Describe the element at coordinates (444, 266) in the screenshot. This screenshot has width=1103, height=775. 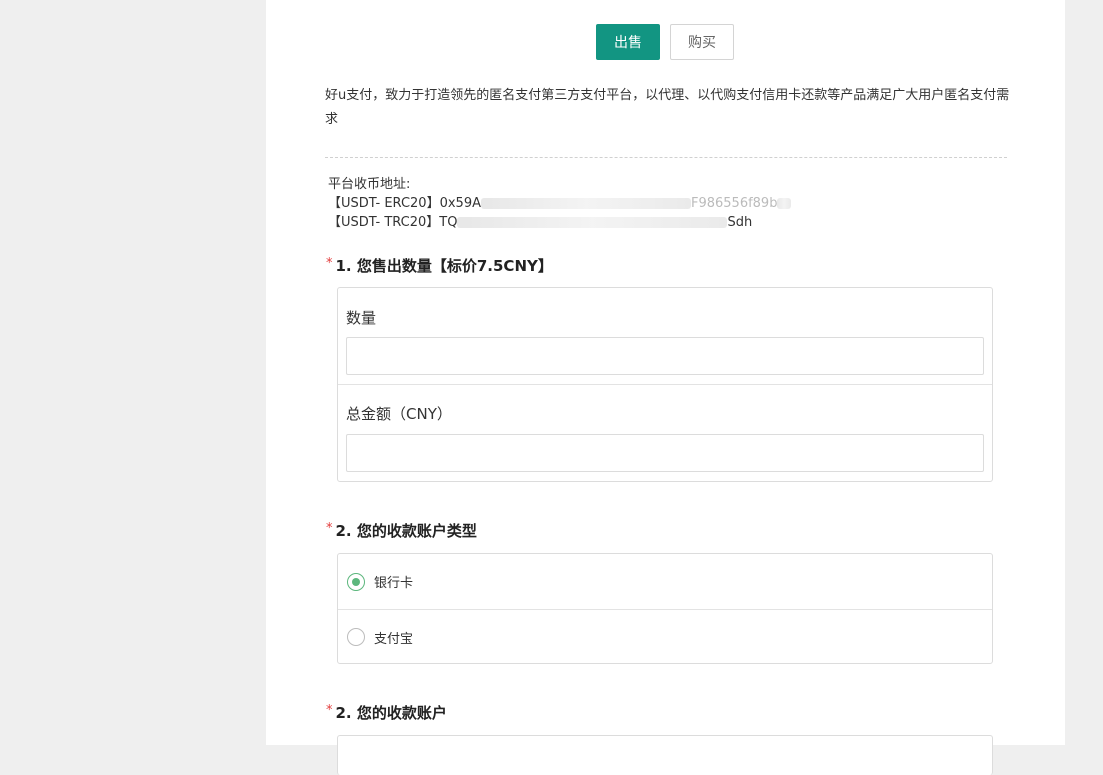
I see `question-1-text: 1. 您售出数量【标价7.5CNY】` at that location.